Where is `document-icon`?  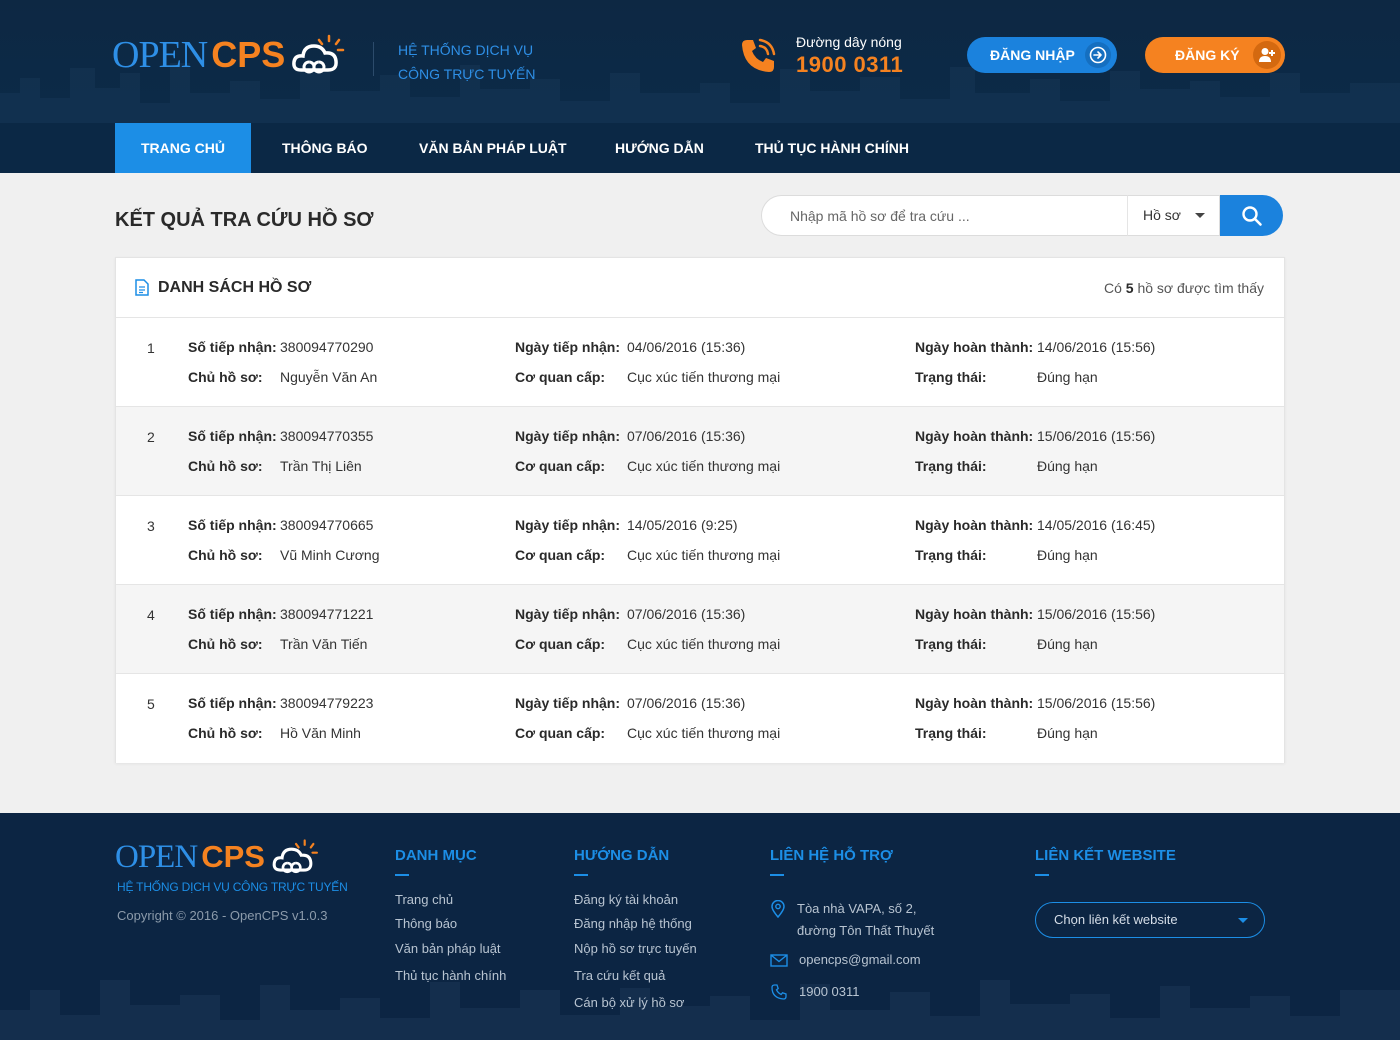
document-icon is located at coordinates (142, 287).